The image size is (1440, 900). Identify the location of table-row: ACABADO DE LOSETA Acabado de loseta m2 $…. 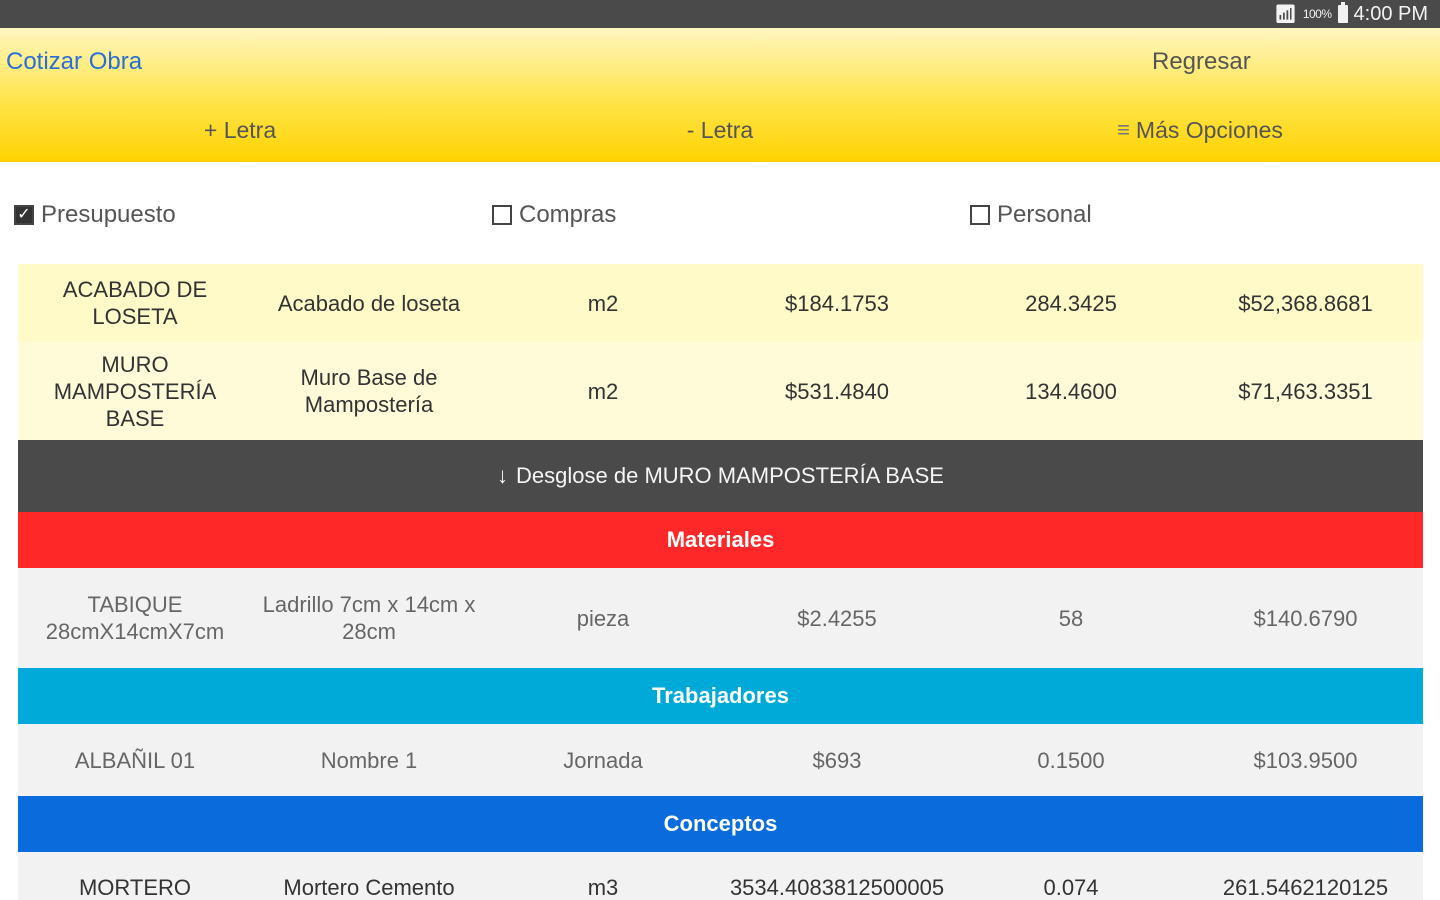
(720, 303).